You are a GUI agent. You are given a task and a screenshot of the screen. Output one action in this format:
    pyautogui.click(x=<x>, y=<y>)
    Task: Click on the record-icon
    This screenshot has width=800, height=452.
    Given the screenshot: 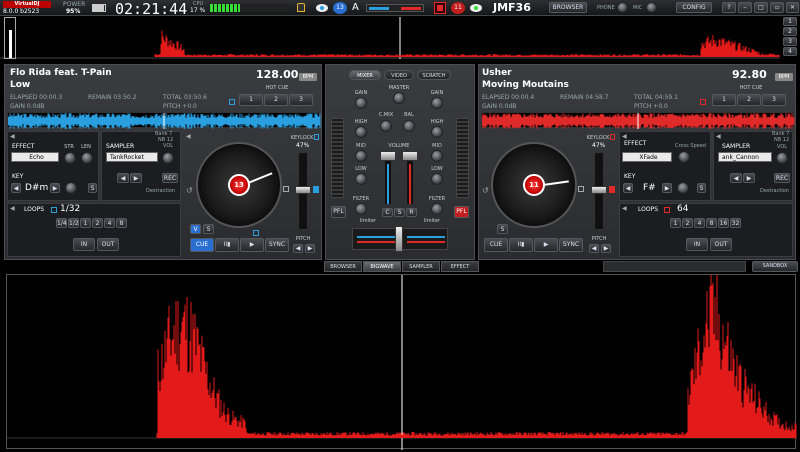 What is the action you would take?
    pyautogui.click(x=440, y=8)
    